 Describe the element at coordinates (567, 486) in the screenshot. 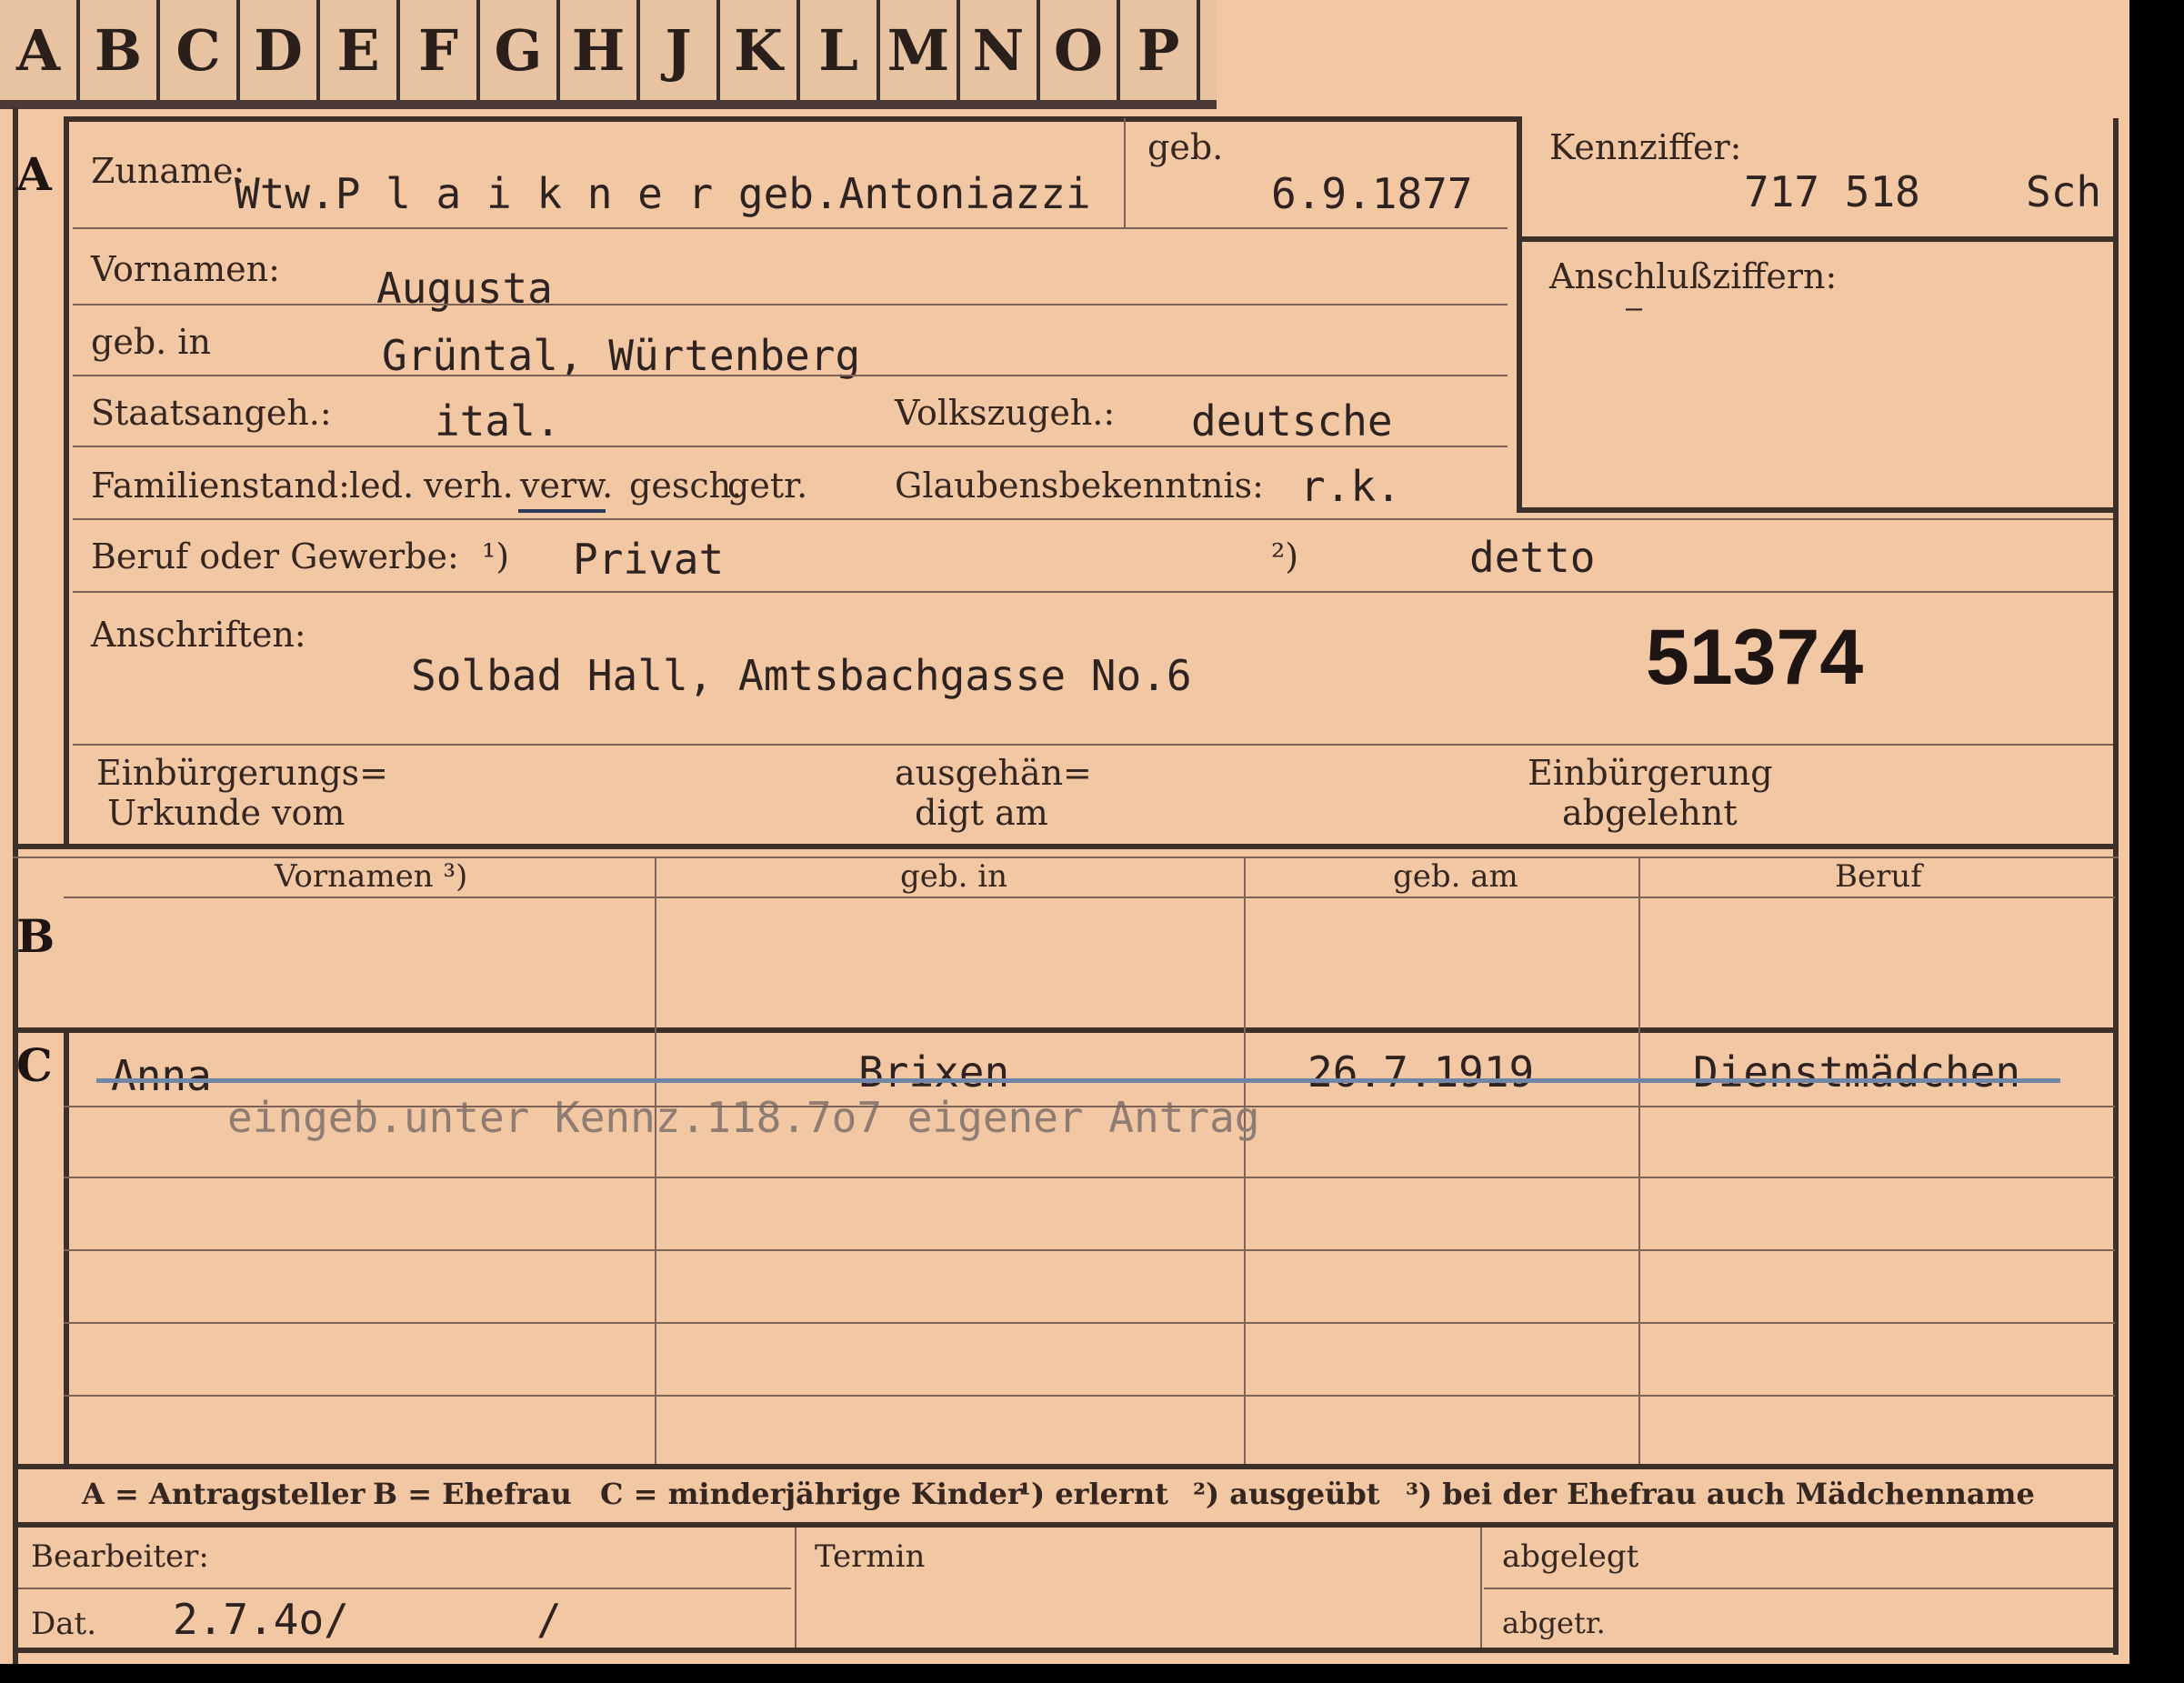

I see `famstand-option-verw: verw.` at that location.